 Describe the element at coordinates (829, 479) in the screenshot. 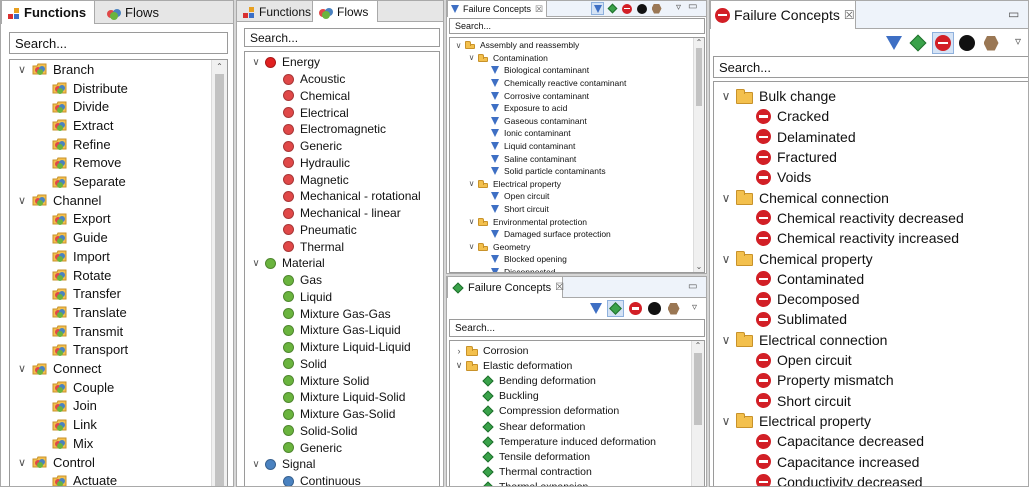

I see `tree-item: Conductivity decreased` at that location.